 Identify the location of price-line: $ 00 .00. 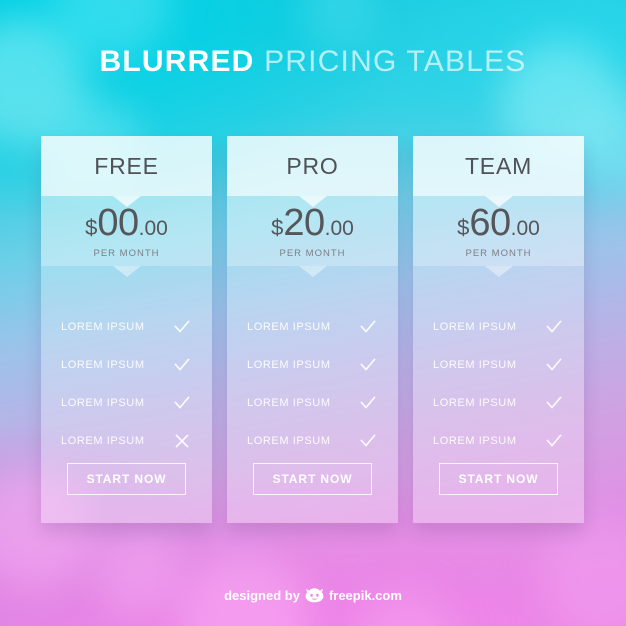
(126, 223).